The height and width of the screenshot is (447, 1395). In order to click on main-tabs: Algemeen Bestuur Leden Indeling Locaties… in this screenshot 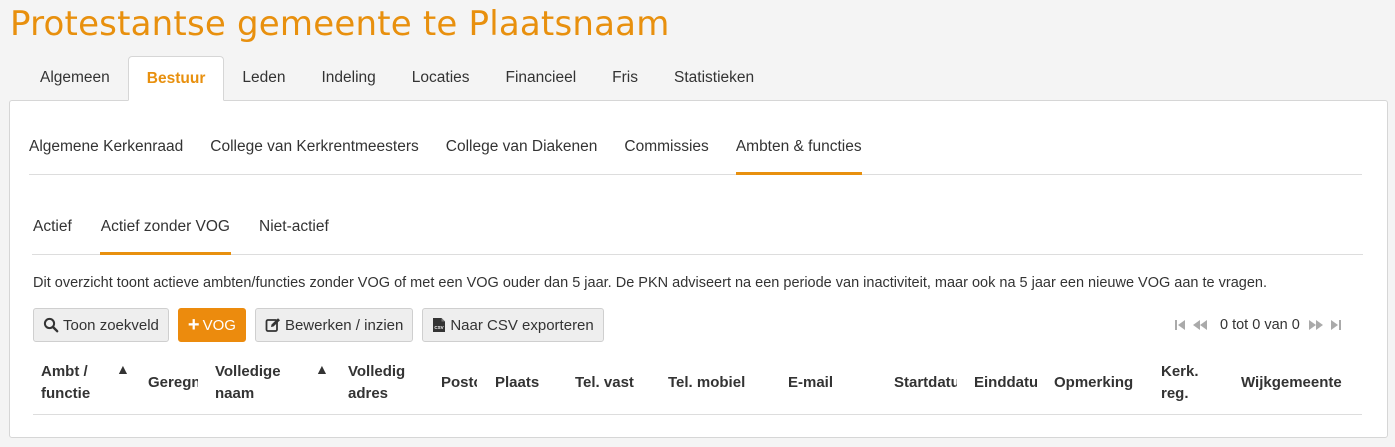, I will do `click(397, 78)`.